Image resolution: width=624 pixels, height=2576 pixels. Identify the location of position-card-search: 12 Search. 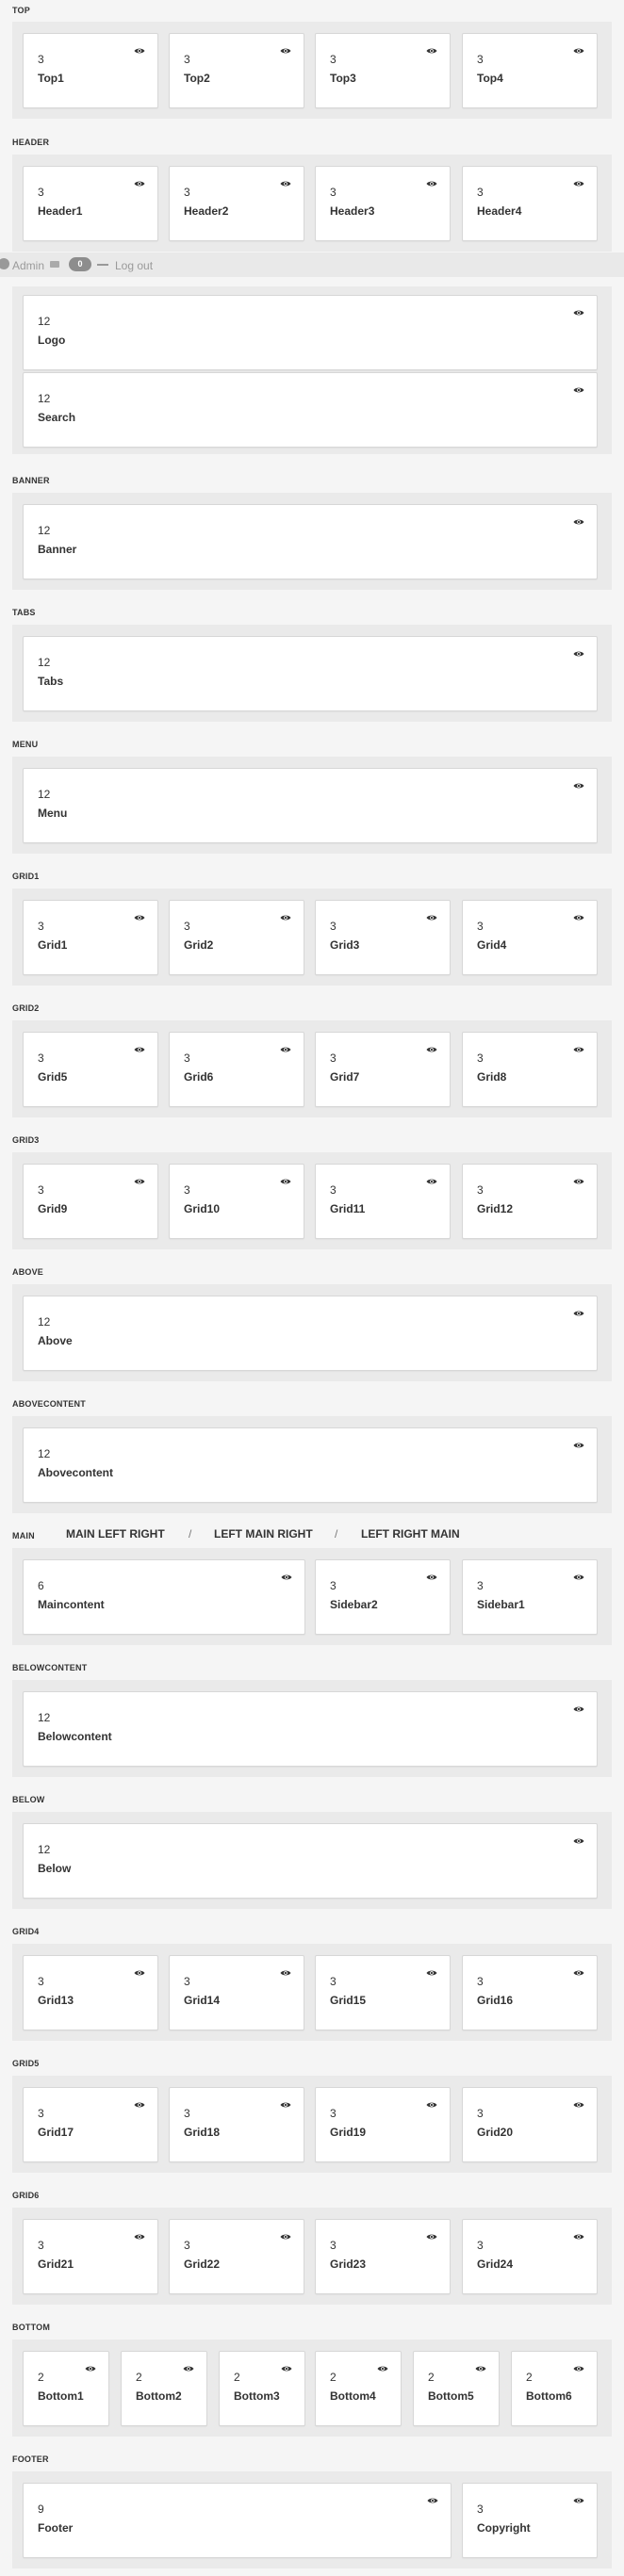
(311, 410).